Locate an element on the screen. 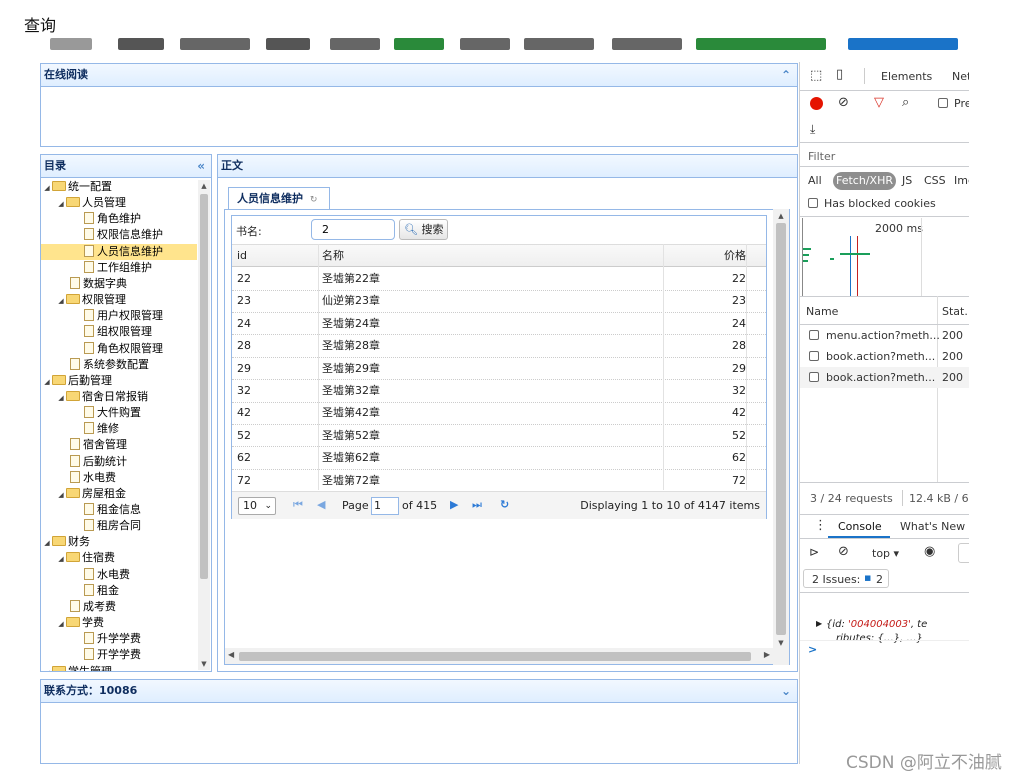 This screenshot has width=1032, height=779. tree-node: ◢ 住宿费 is located at coordinates (78, 558).